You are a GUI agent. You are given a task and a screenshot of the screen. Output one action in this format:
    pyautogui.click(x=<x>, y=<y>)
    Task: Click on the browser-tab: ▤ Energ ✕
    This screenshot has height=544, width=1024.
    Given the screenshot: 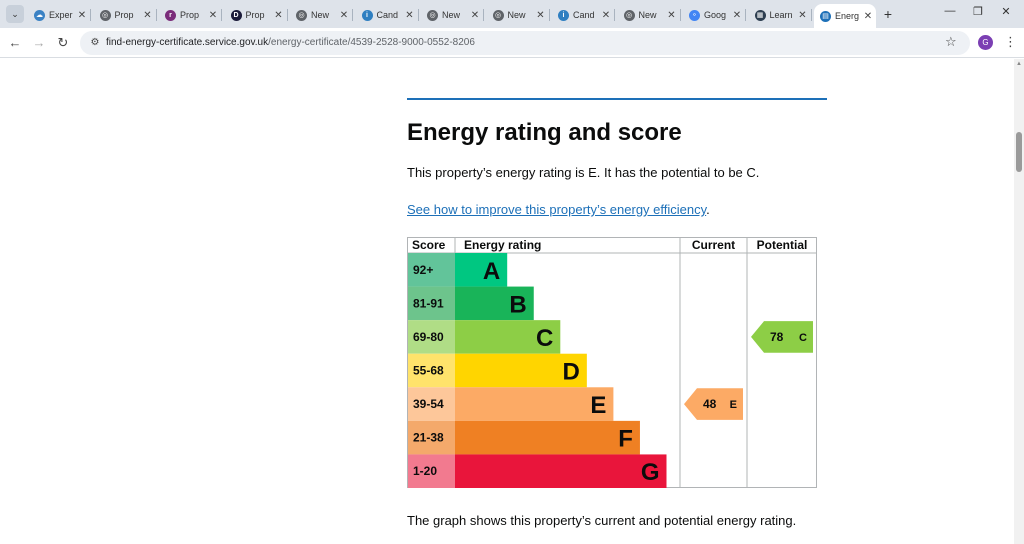 What is the action you would take?
    pyautogui.click(x=845, y=16)
    